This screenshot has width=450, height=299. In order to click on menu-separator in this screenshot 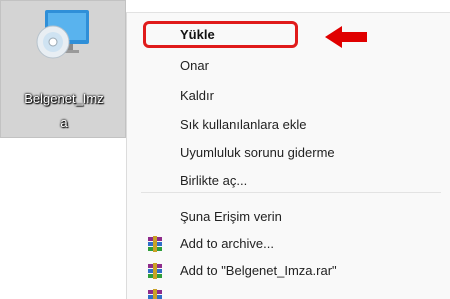, I will do `click(291, 192)`.